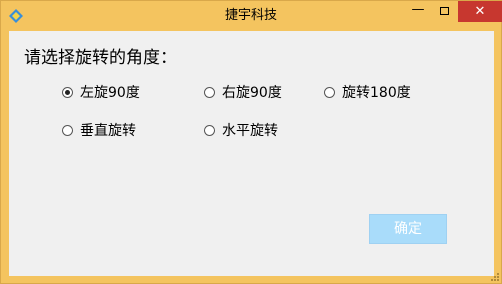 This screenshot has height=284, width=502. What do you see at coordinates (110, 92) in the screenshot?
I see `radio-label: 左旋90度` at bounding box center [110, 92].